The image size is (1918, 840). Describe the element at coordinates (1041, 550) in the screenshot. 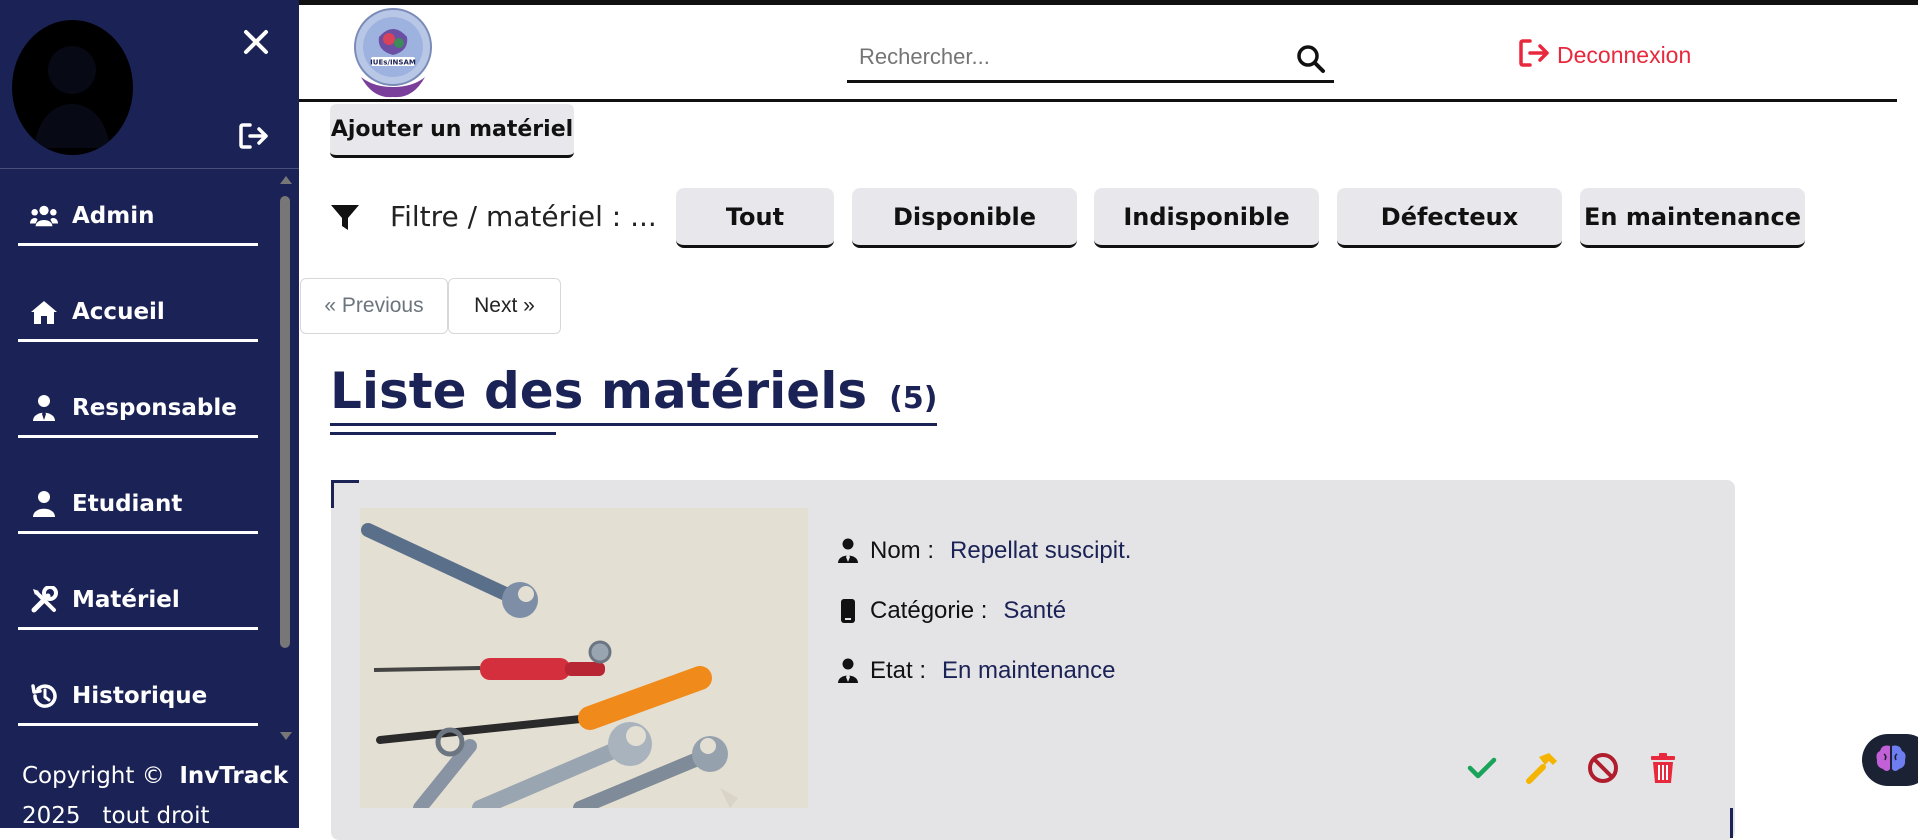

I see `name-value: Repellat suscipit.` at that location.